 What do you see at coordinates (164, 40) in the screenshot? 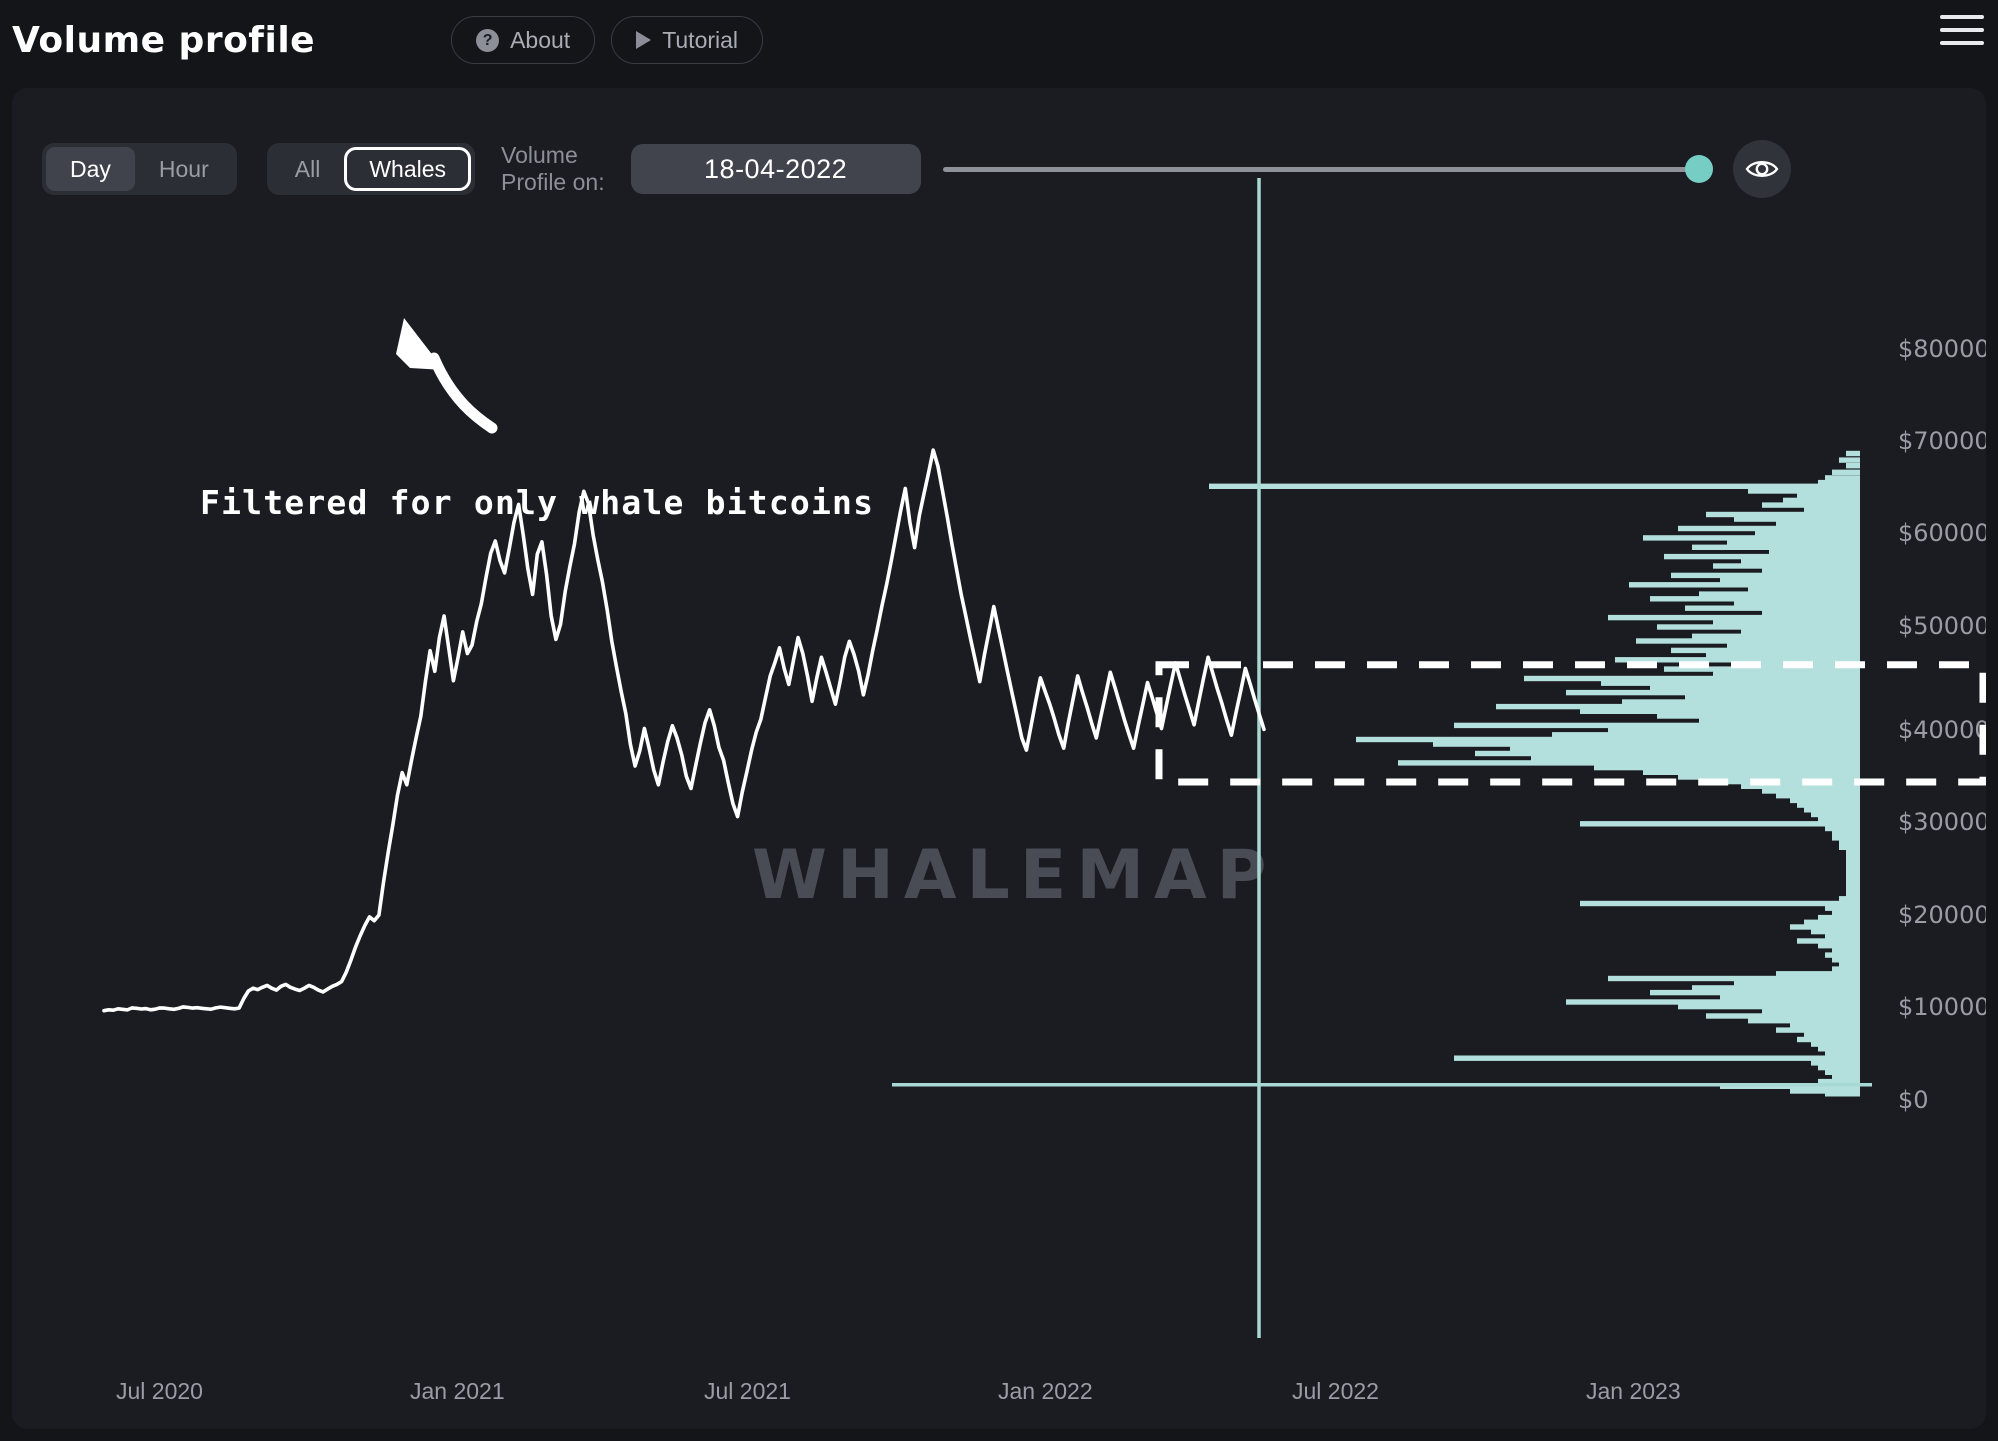
I see `page-title: Volume profile` at bounding box center [164, 40].